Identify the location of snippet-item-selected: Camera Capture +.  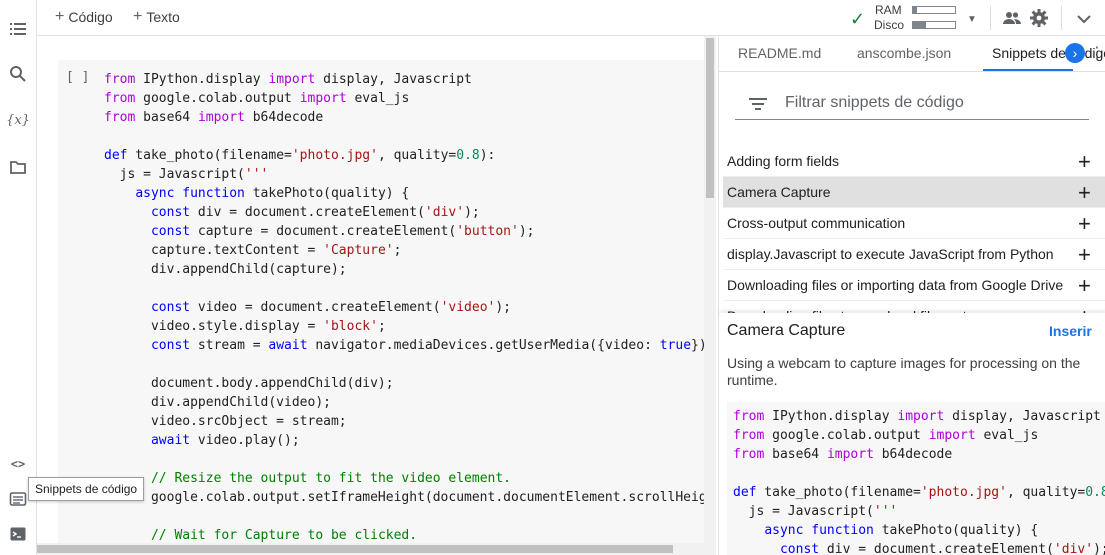
(914, 192).